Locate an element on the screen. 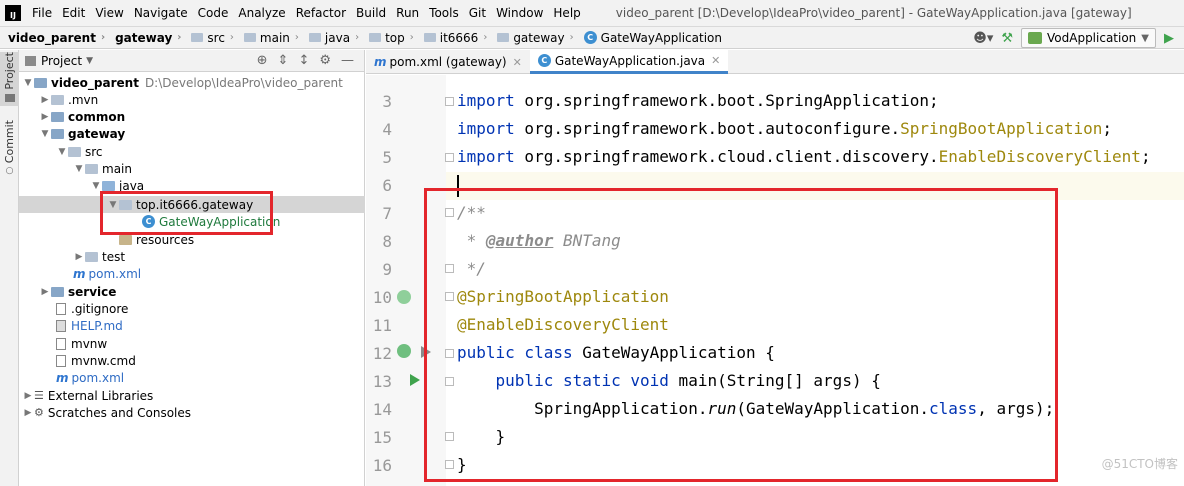 This screenshot has height=486, width=1184. tree-item-mvn: ▶ .mvn is located at coordinates (192, 99).